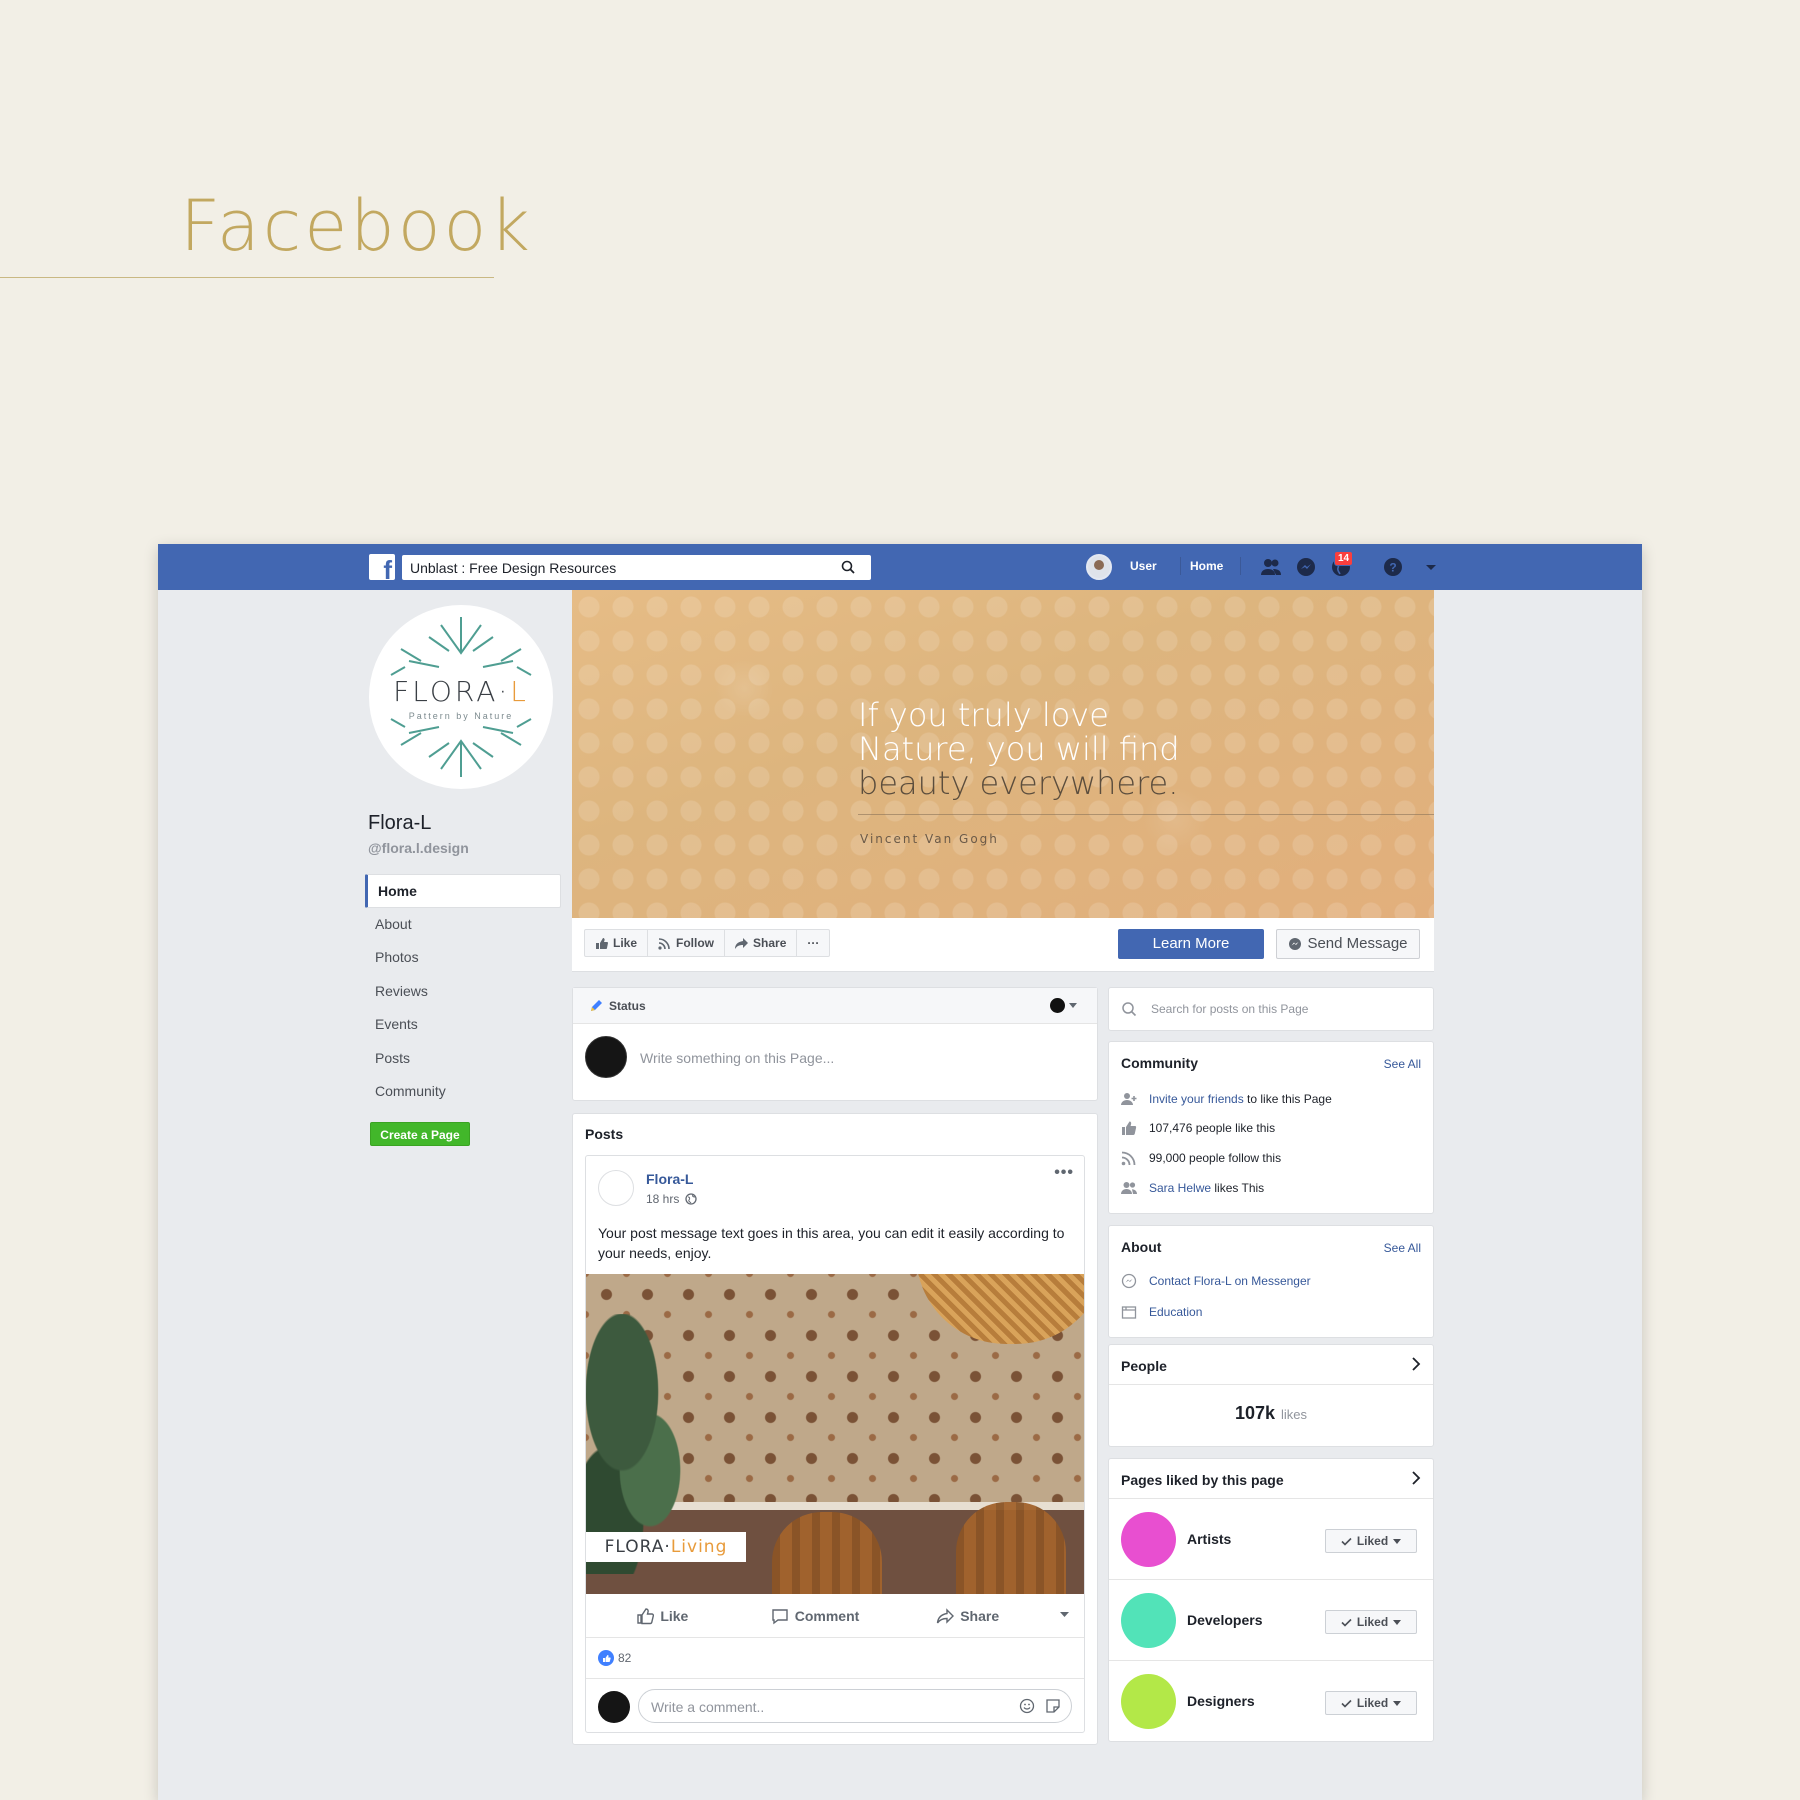 This screenshot has width=1800, height=1800. Describe the element at coordinates (1128, 1158) in the screenshot. I see `rss-follow-icon` at that location.